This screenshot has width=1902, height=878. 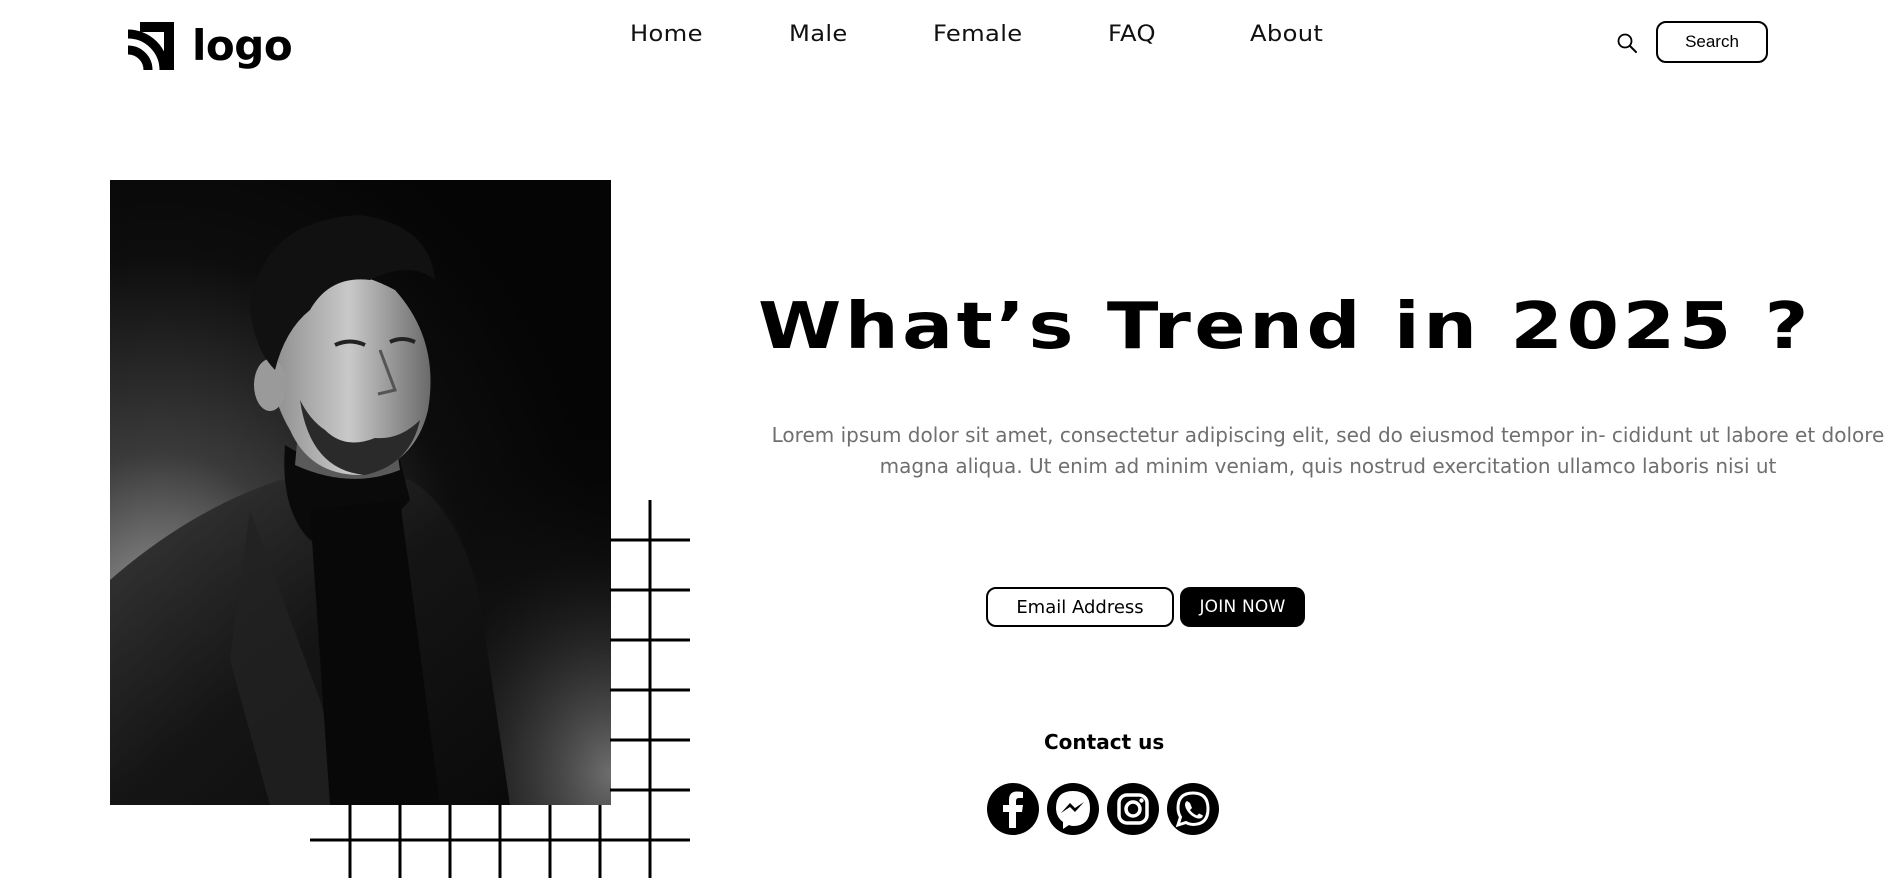 What do you see at coordinates (1013, 809) in the screenshot?
I see `facebook-icon` at bounding box center [1013, 809].